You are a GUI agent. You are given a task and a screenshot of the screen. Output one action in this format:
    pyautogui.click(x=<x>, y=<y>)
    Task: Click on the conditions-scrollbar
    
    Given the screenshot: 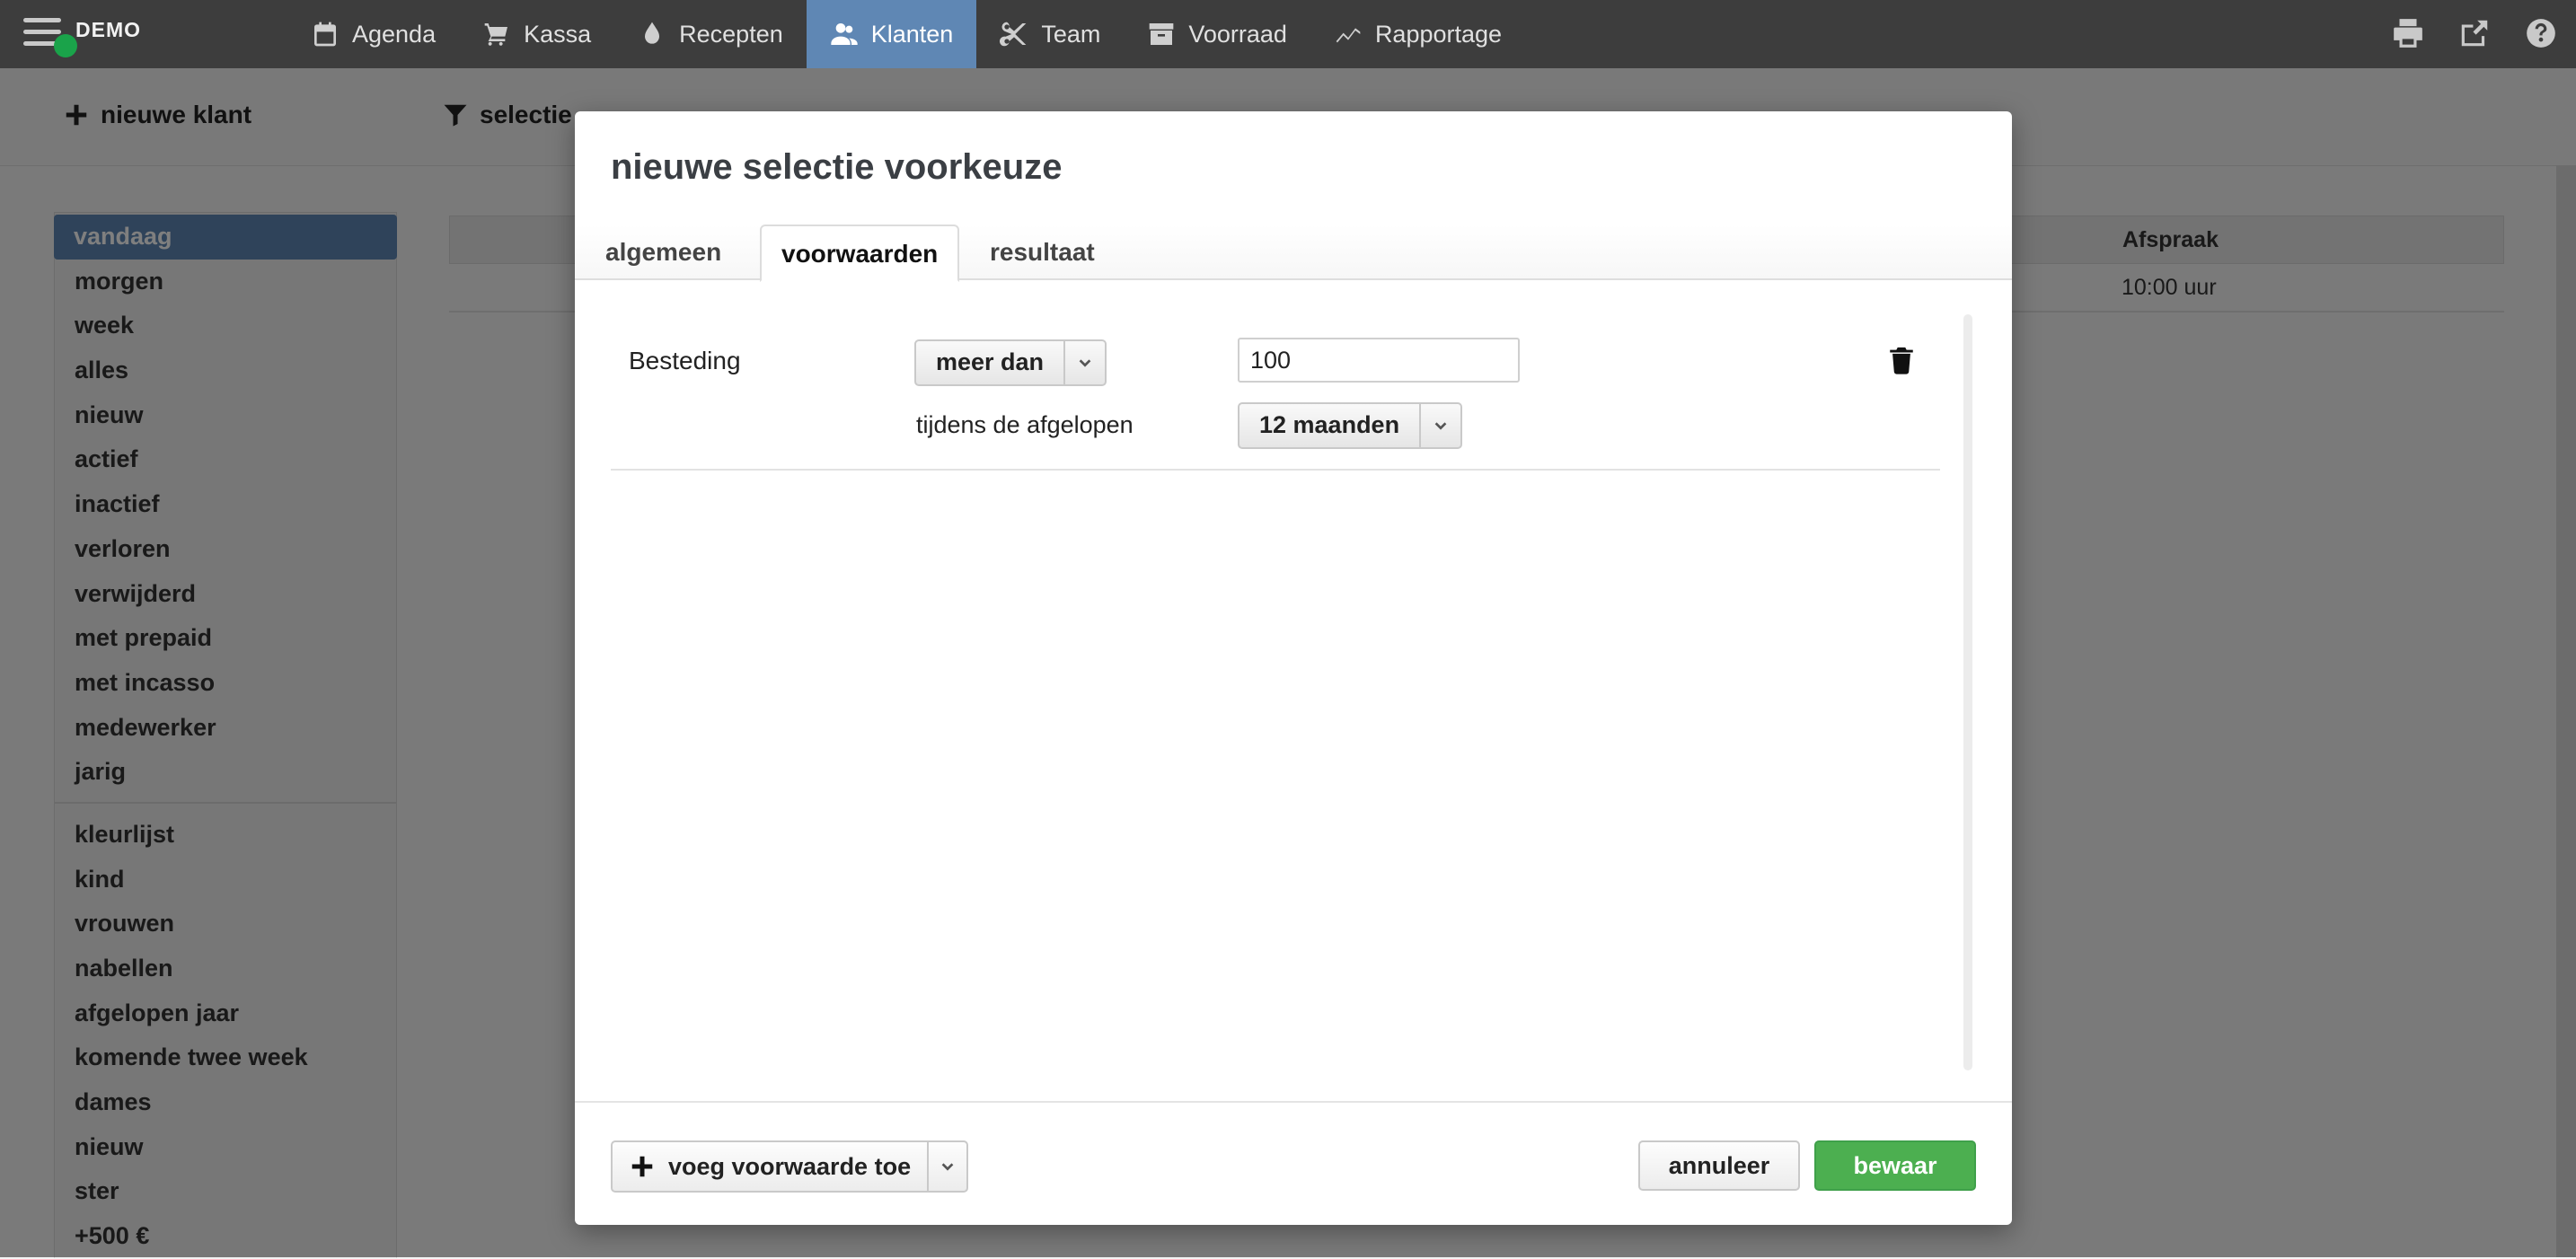 What is the action you would take?
    pyautogui.click(x=1967, y=692)
    